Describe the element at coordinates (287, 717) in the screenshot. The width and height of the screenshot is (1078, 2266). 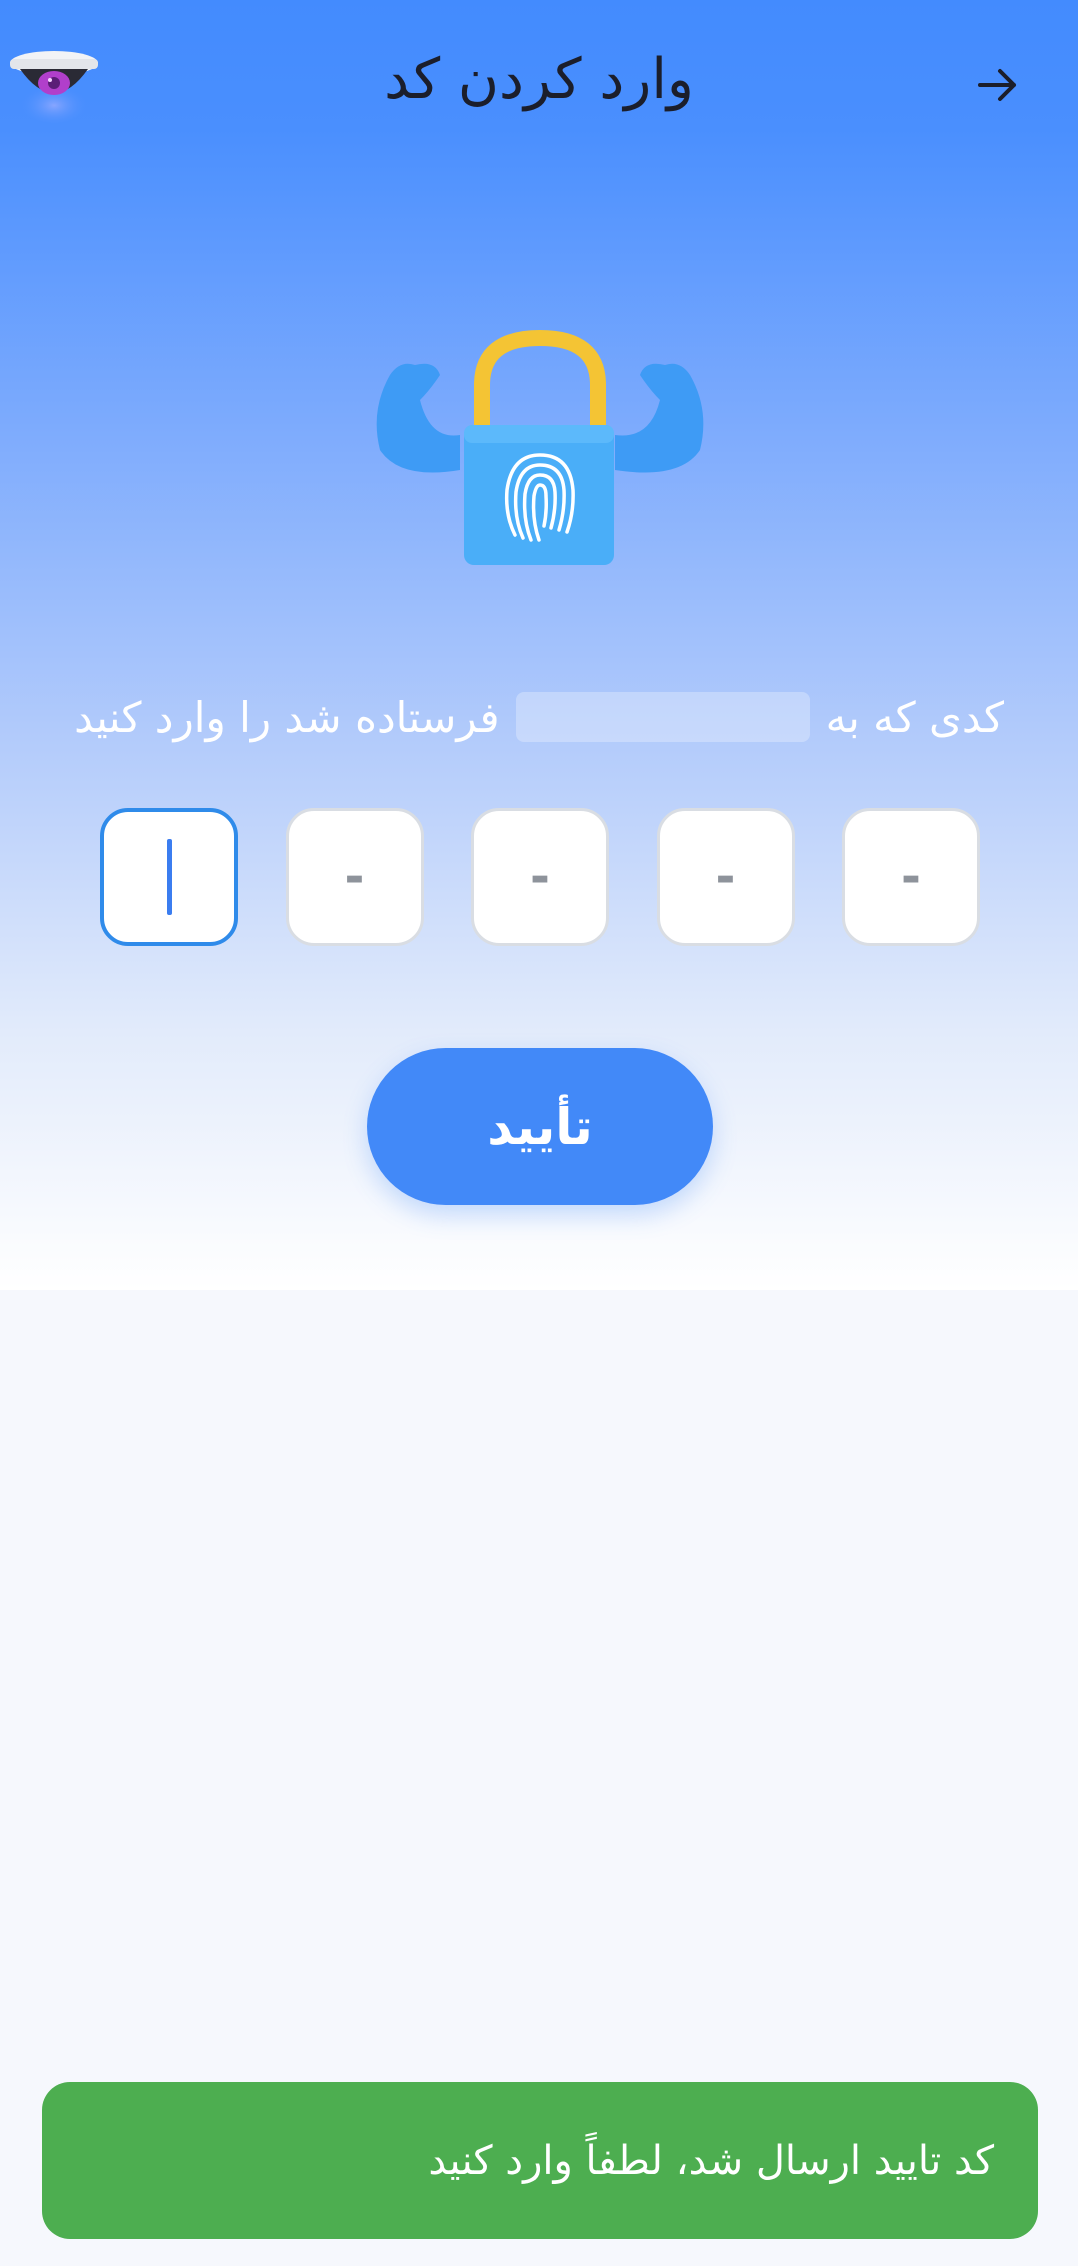
I see `instruction-suffix: فرستاده شد را وارد کنید` at that location.